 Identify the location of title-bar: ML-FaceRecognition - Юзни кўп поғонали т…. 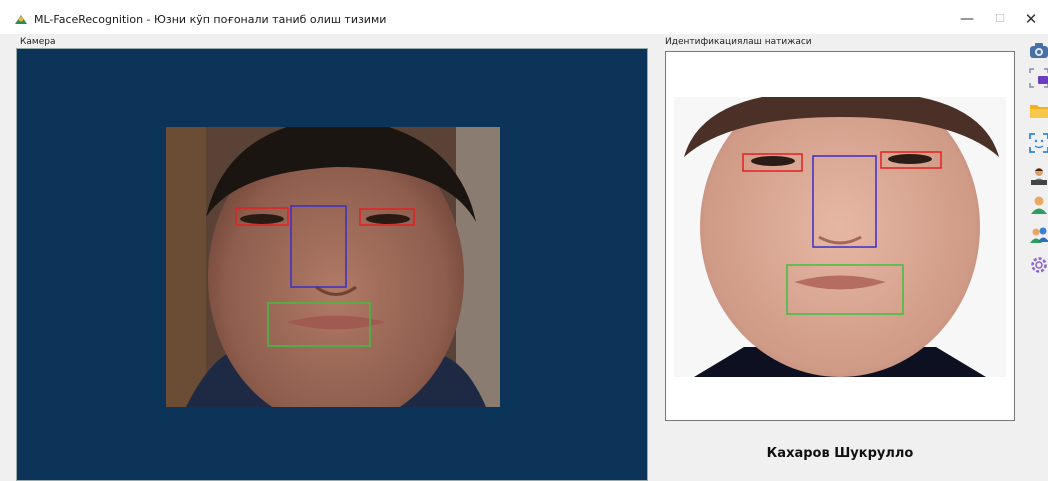
(524, 17).